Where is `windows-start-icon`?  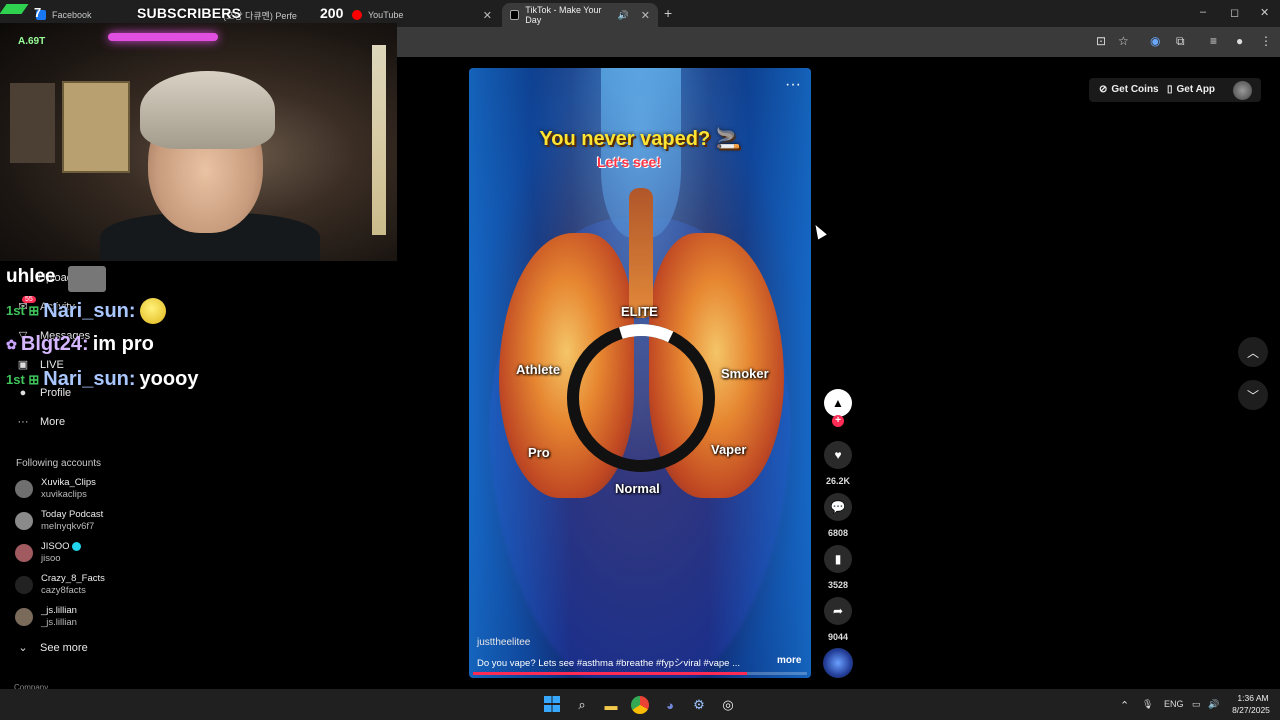
windows-start-icon is located at coordinates (552, 704).